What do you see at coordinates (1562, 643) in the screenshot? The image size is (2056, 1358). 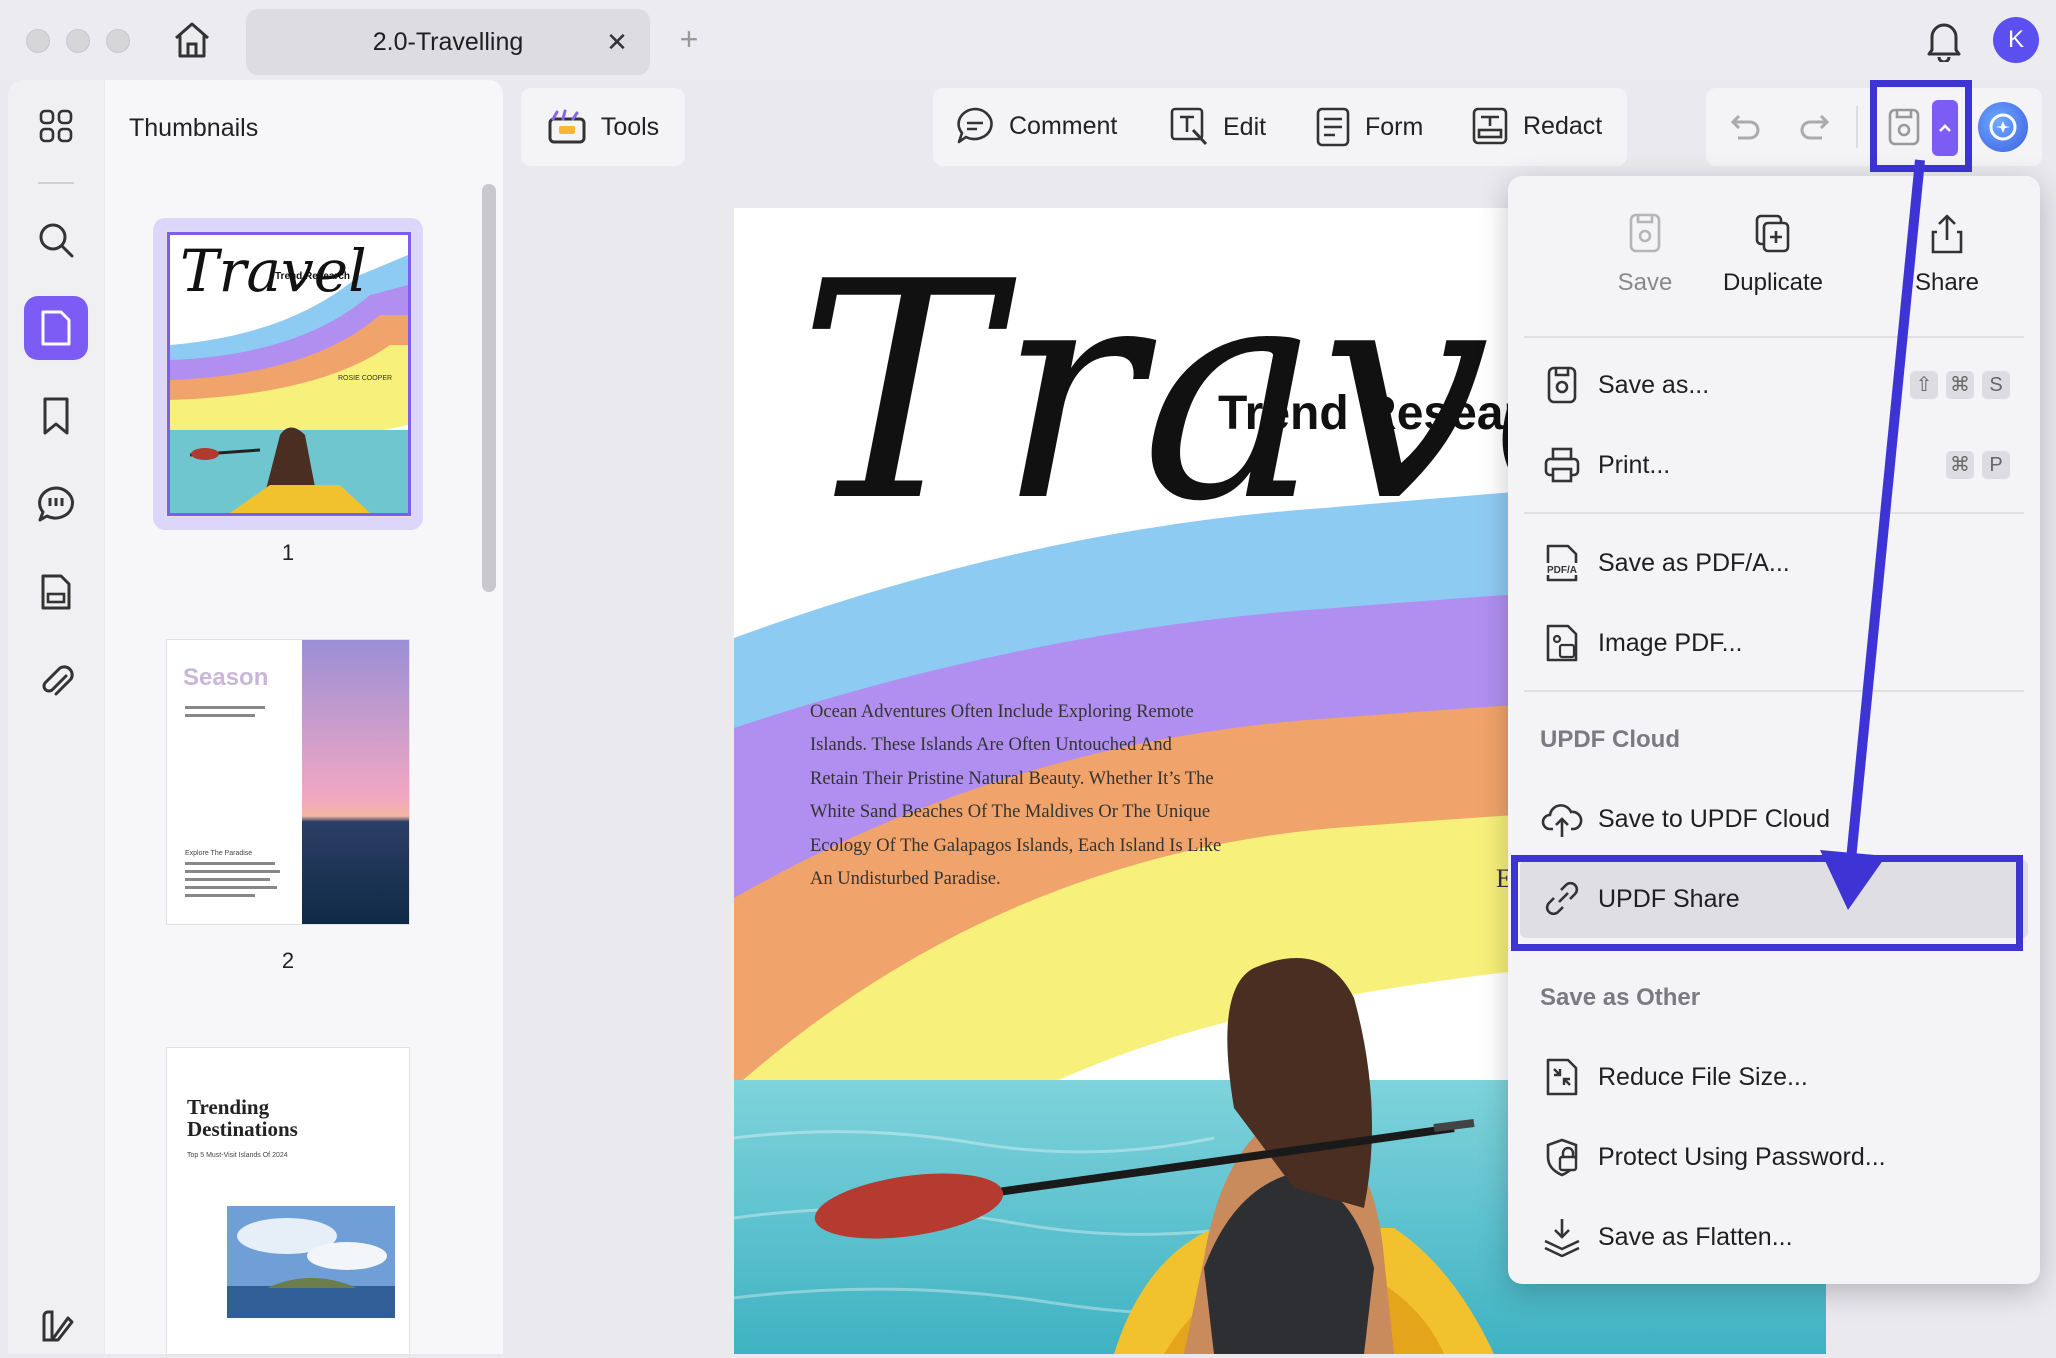 I see `image-pdf-icon` at bounding box center [1562, 643].